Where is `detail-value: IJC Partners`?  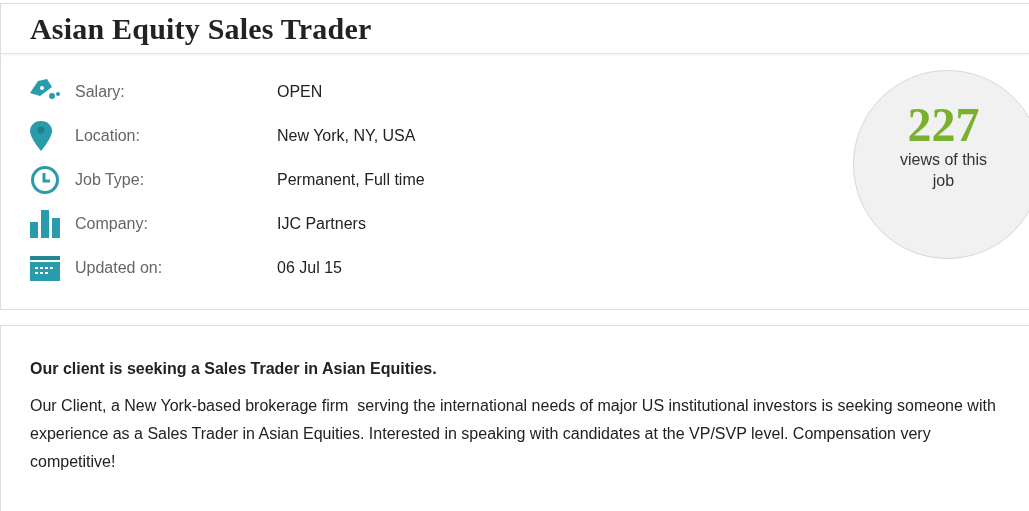
detail-value: IJC Partners is located at coordinates (321, 224).